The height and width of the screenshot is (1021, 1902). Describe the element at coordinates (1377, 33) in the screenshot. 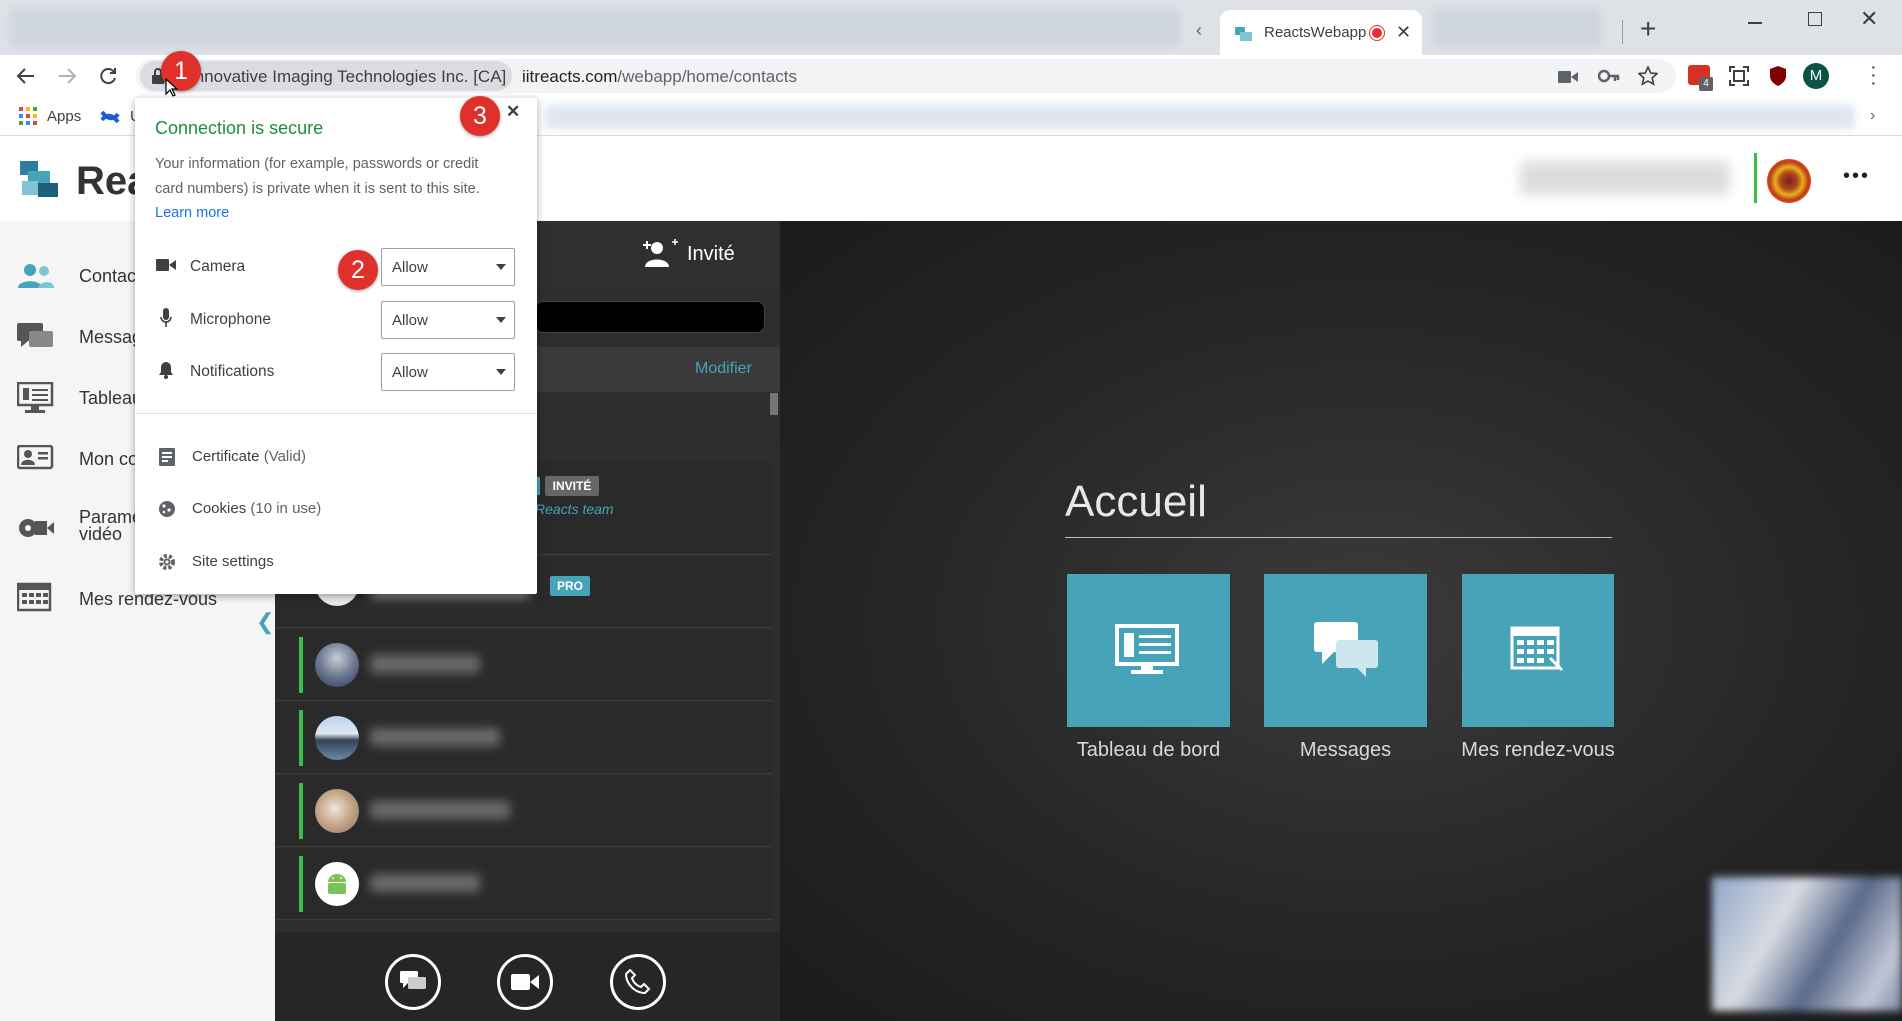

I see `recording-indicator-icon` at that location.